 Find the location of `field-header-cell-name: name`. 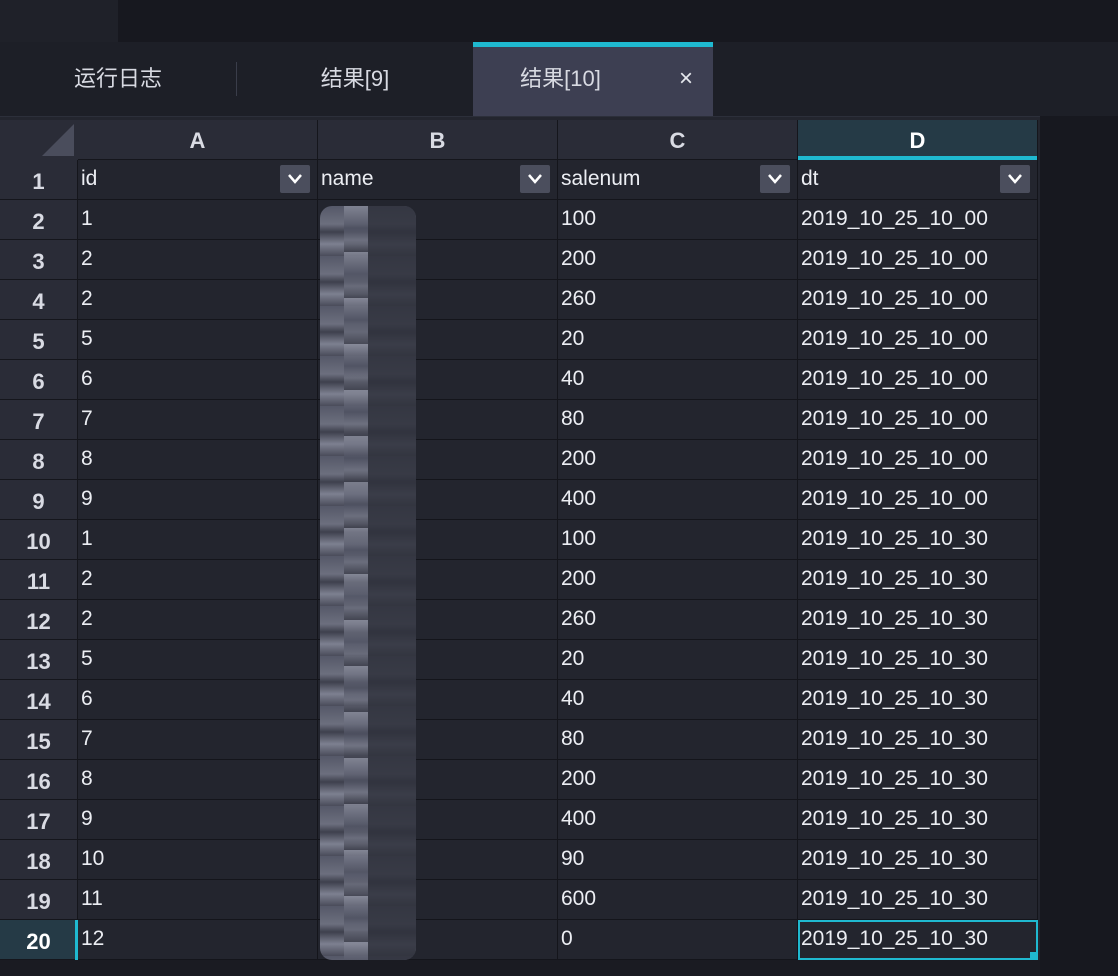

field-header-cell-name: name is located at coordinates (438, 180).